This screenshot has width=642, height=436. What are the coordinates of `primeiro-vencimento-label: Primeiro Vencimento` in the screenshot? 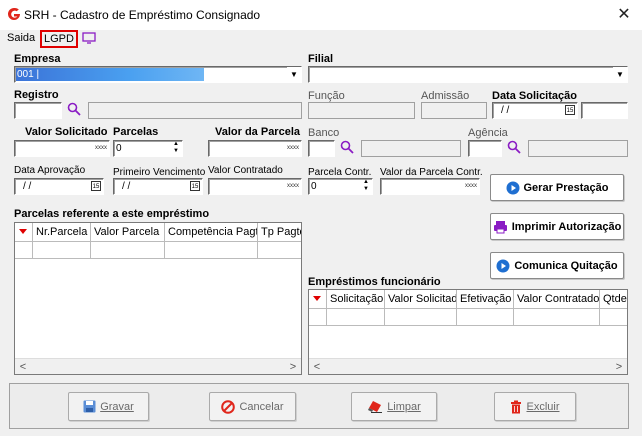 It's located at (159, 172).